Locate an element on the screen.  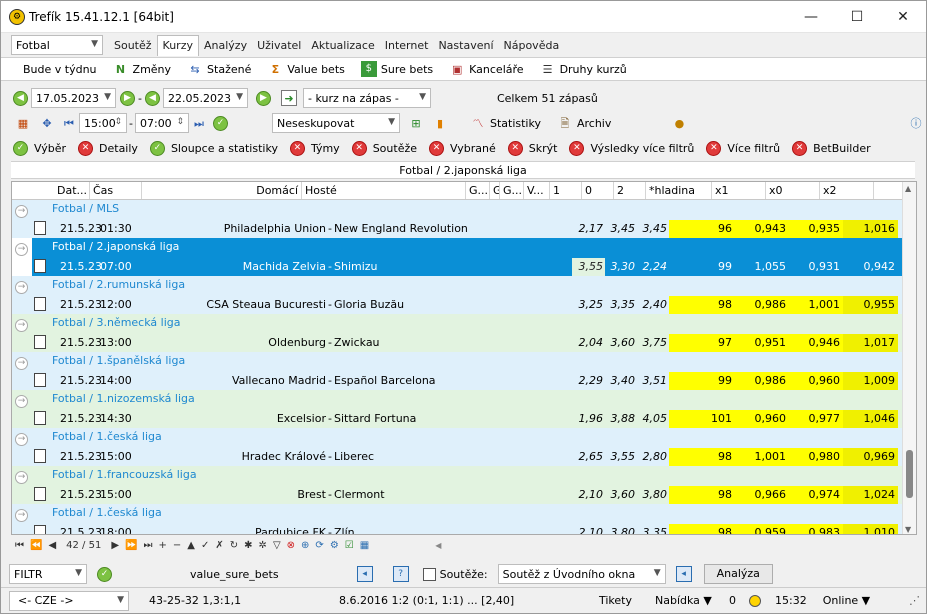
nav-delete-icon: − is located at coordinates (177, 545).